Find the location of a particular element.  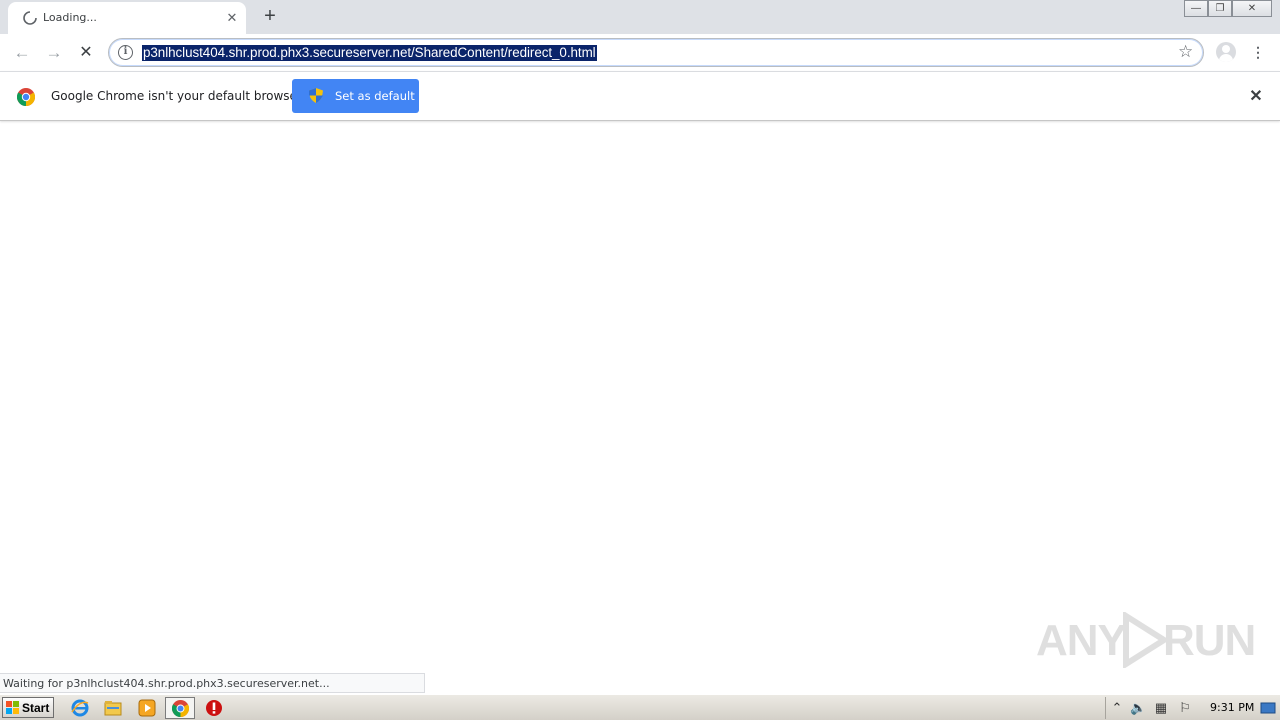

network-icon: ▦ is located at coordinates (1161, 708).